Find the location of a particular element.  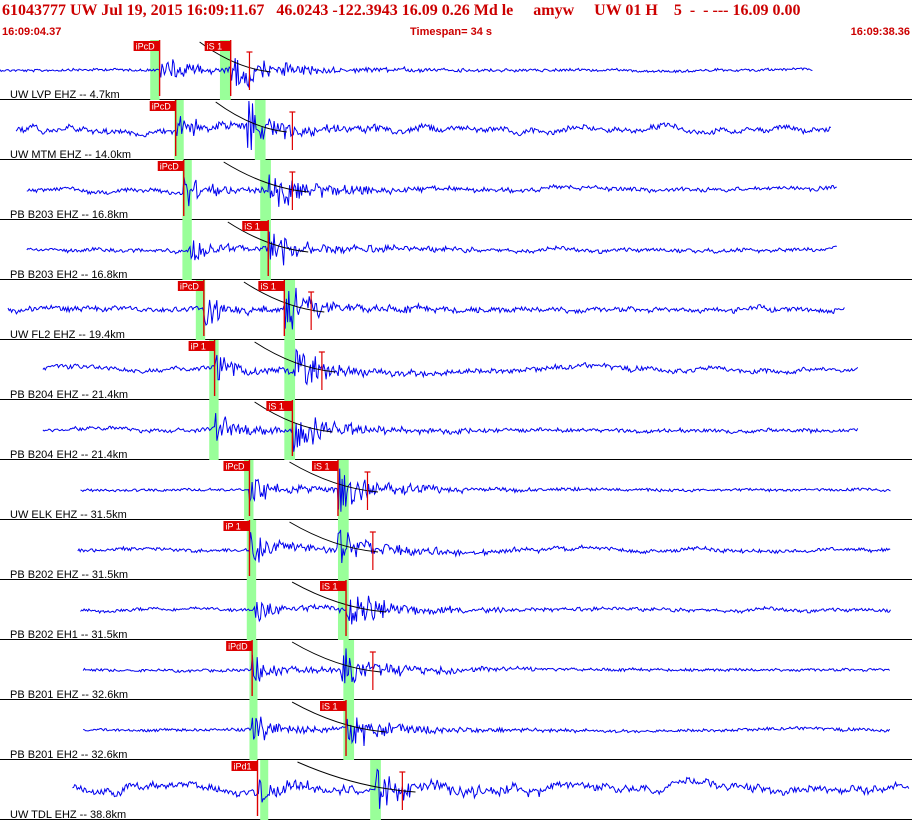

trace-panel: iPdD PB B201 EHZ -- 32.6km is located at coordinates (456, 670).